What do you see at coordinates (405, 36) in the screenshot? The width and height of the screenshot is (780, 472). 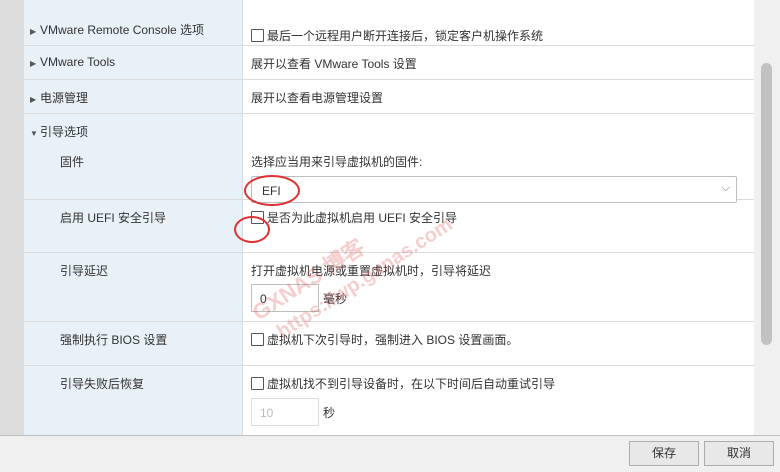 I see `lock-guest-label: 最后一个远程用户断开连接后，锁定客户机操作系统` at bounding box center [405, 36].